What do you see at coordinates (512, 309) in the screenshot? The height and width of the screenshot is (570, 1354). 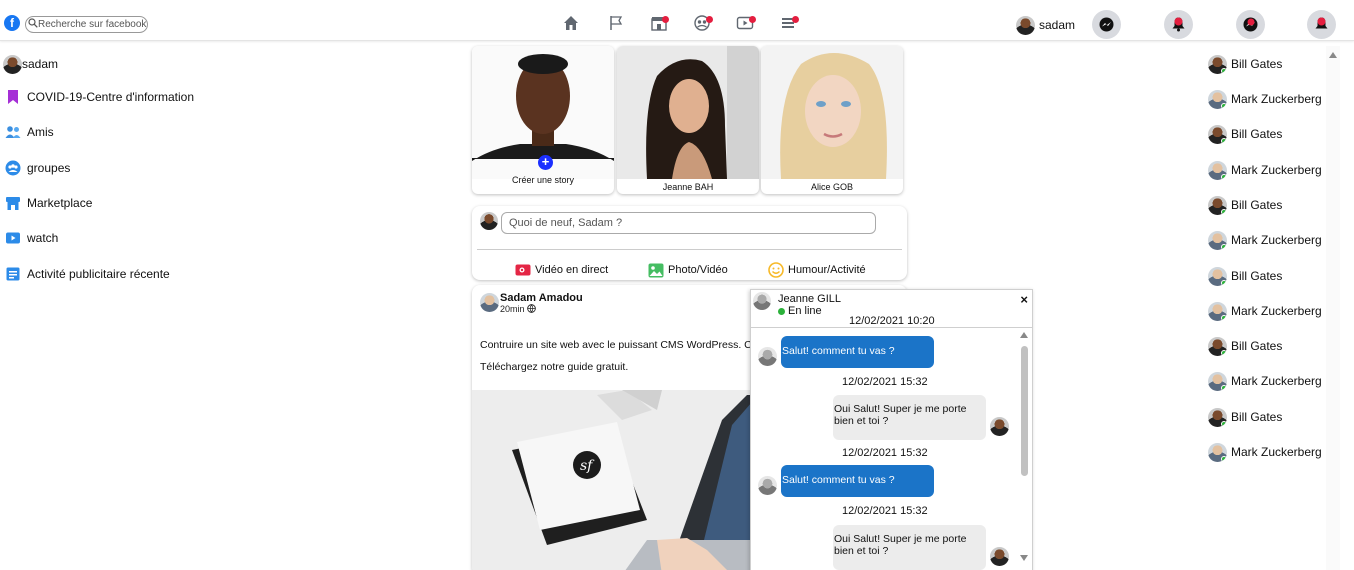 I see `post-time-text: 20min` at bounding box center [512, 309].